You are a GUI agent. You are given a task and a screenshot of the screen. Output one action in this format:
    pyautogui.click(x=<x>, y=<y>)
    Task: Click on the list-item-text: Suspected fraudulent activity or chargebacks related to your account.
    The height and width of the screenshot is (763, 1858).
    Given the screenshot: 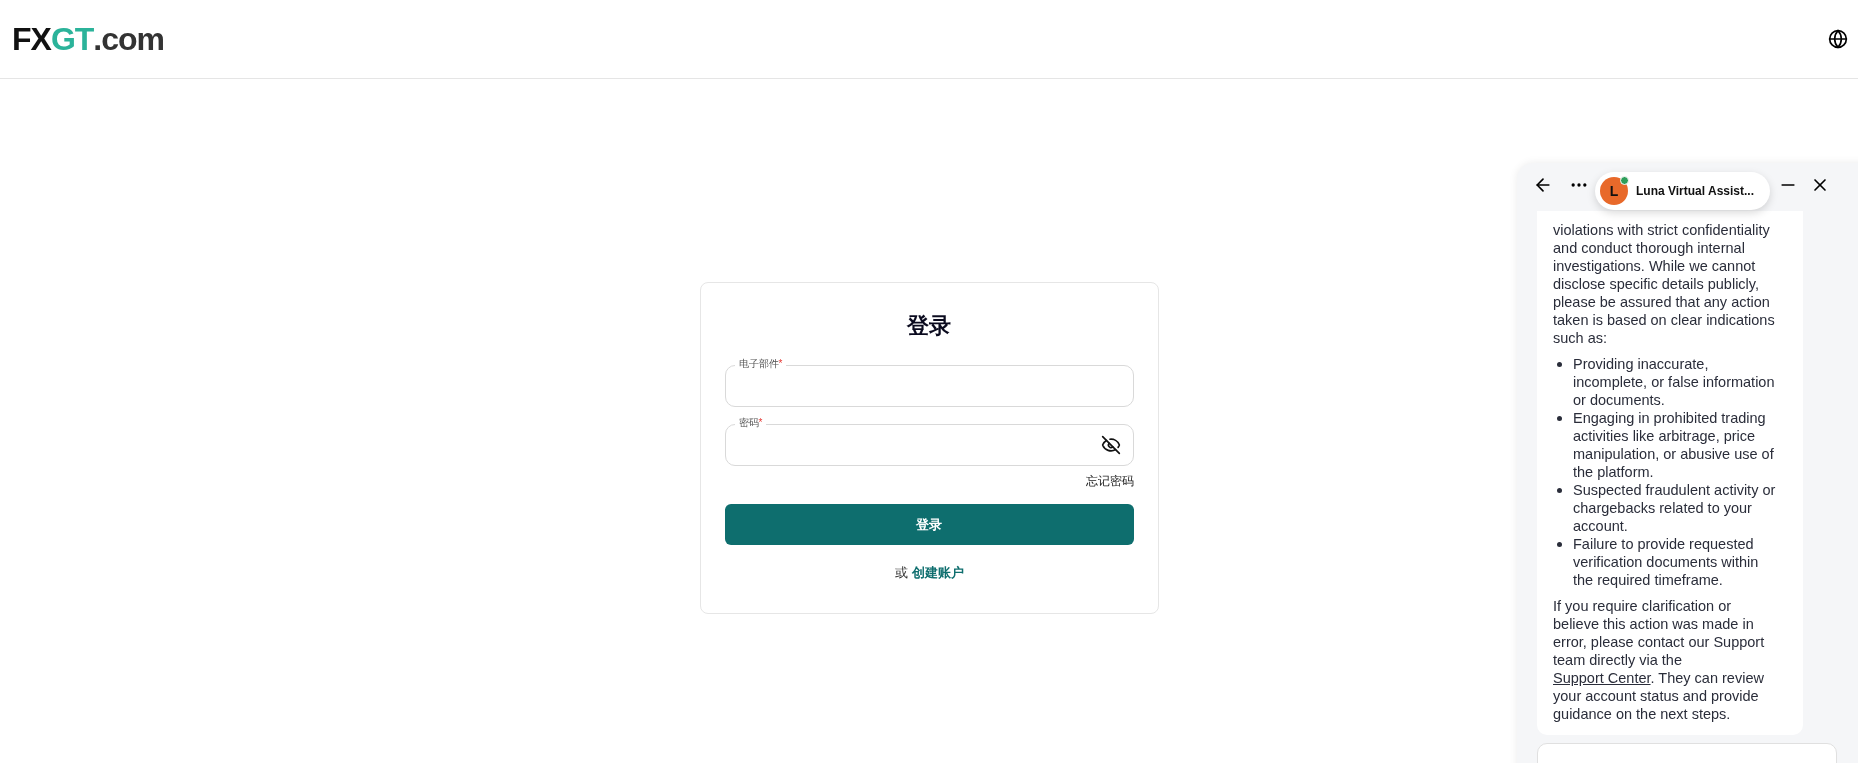 What is the action you would take?
    pyautogui.click(x=1675, y=508)
    